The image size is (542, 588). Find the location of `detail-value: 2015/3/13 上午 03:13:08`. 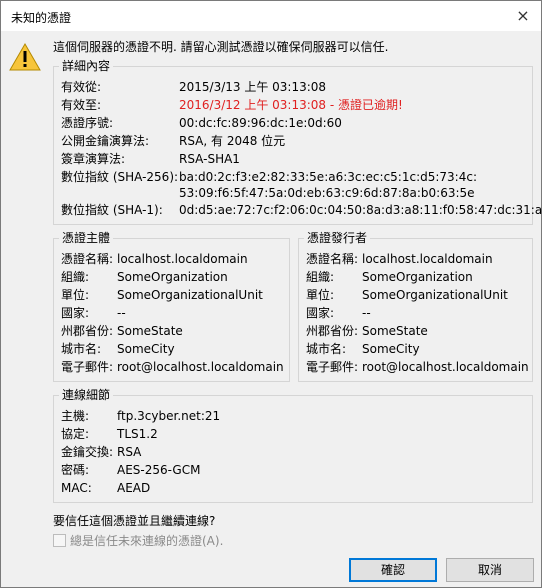

detail-value: 2015/3/13 上午 03:13:08 is located at coordinates (253, 87).